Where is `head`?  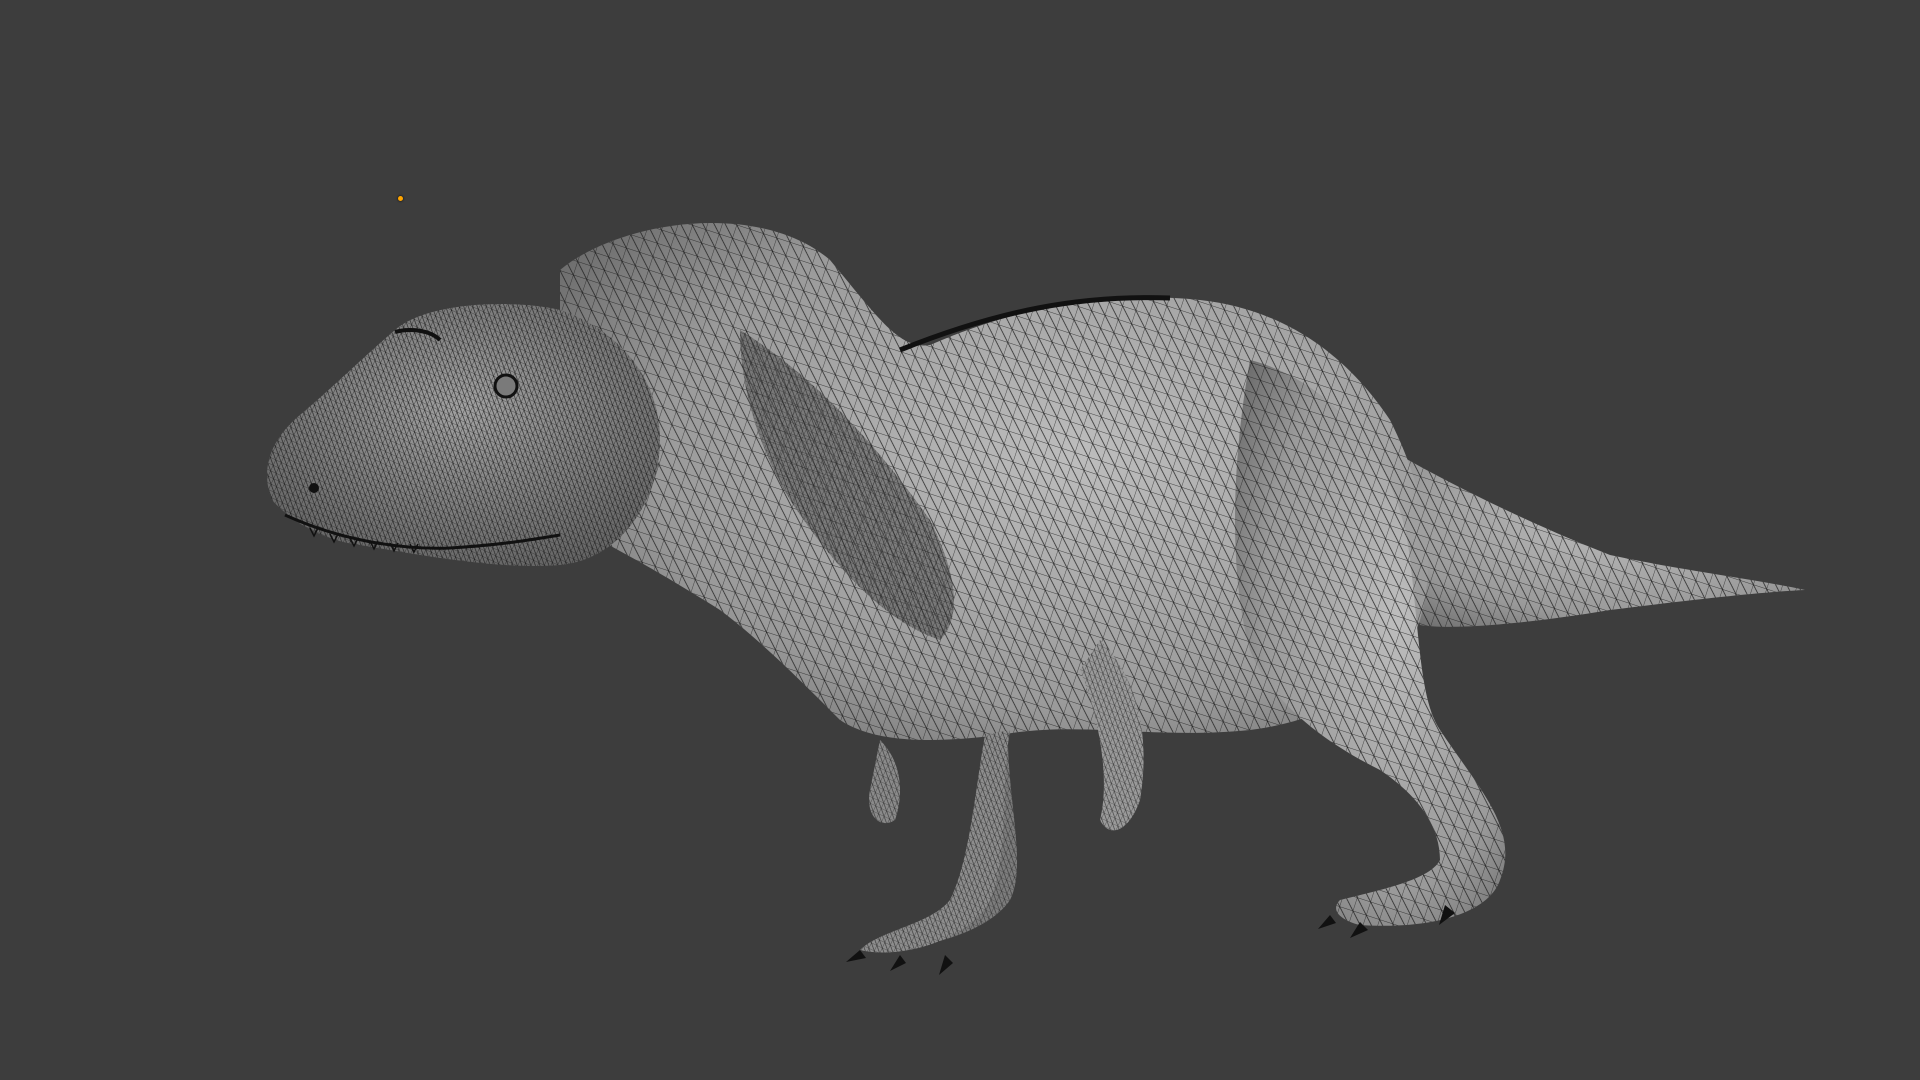 head is located at coordinates (463, 435).